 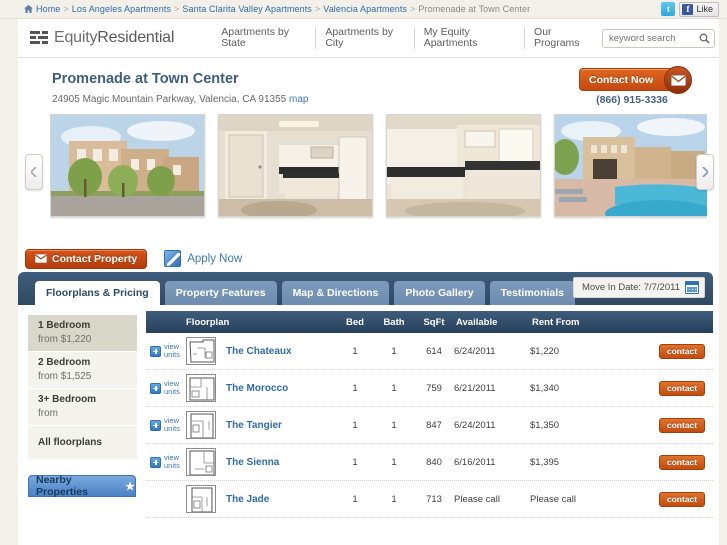 I want to click on filter-2-bedroom: 2 Bedroom from $1,525, so click(x=82, y=370).